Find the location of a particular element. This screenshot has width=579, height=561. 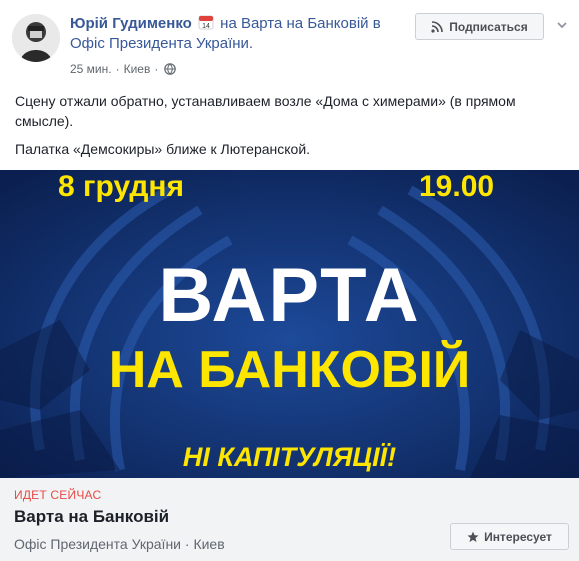

star-icon is located at coordinates (473, 536).